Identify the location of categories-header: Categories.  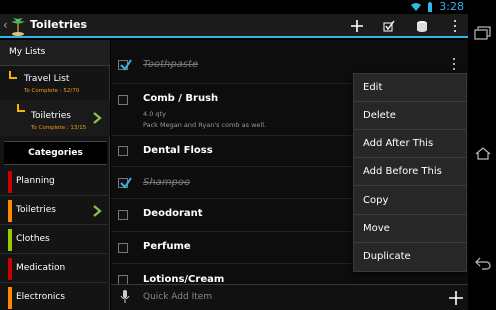
(55, 153).